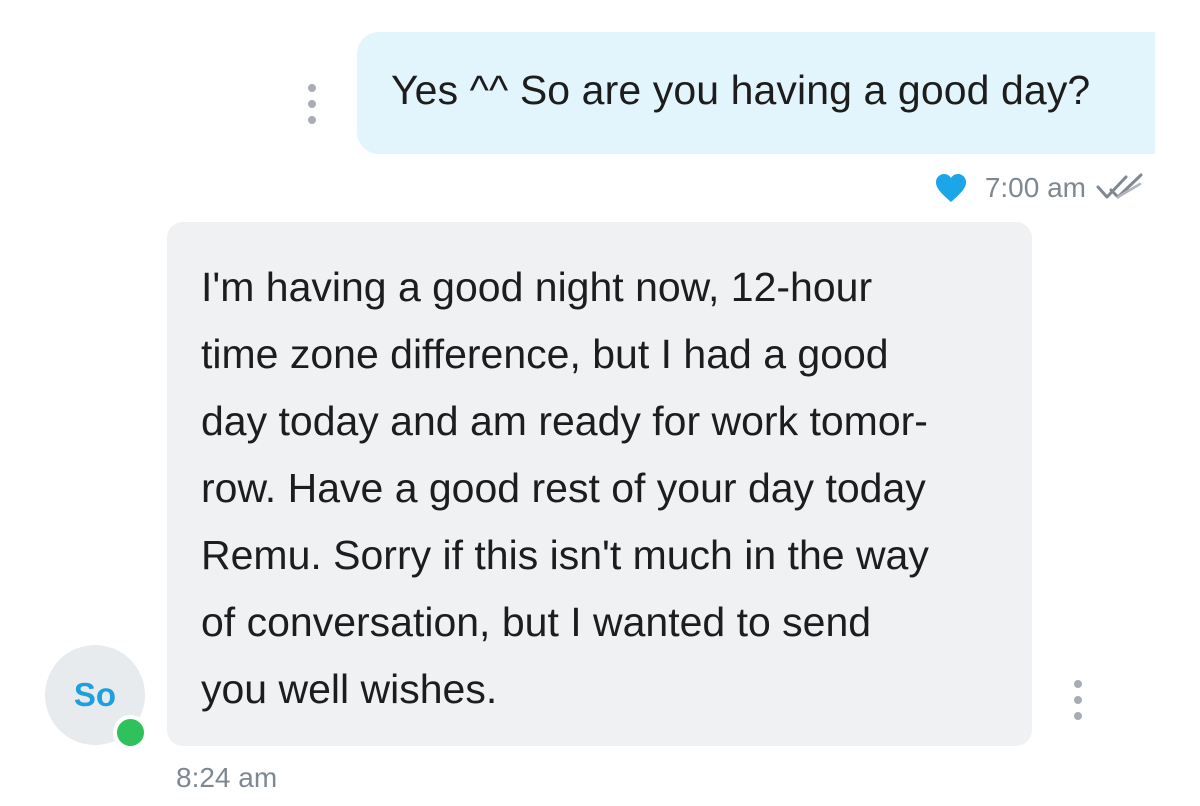  What do you see at coordinates (741, 89) in the screenshot?
I see `outgoing-message-text: Yes ^^ So are you having a good day?` at bounding box center [741, 89].